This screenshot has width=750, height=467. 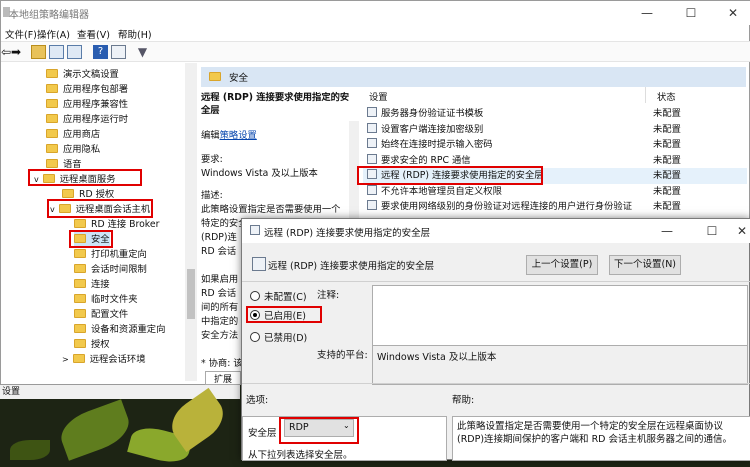 I want to click on properties-icon, so click(x=118, y=52).